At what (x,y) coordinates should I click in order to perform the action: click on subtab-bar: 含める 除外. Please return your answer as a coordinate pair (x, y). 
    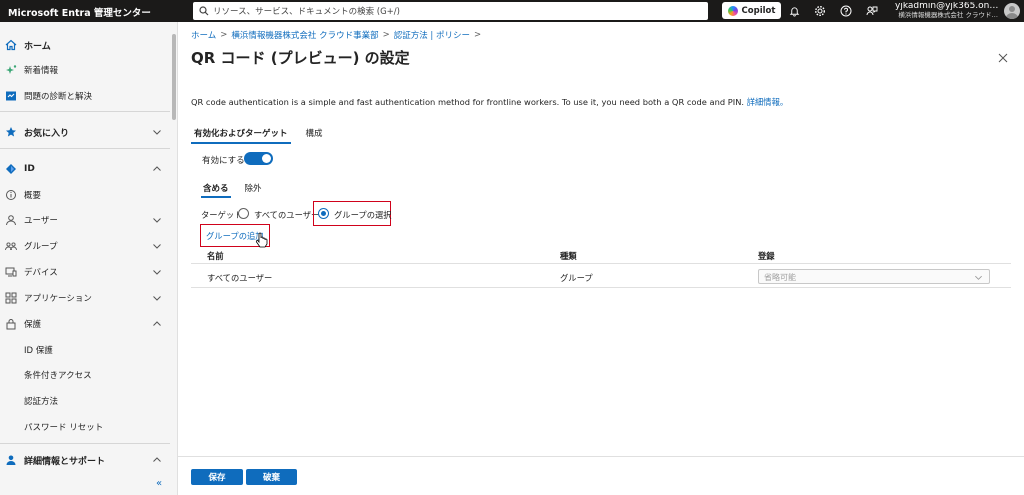
    Looking at the image, I should click on (238, 190).